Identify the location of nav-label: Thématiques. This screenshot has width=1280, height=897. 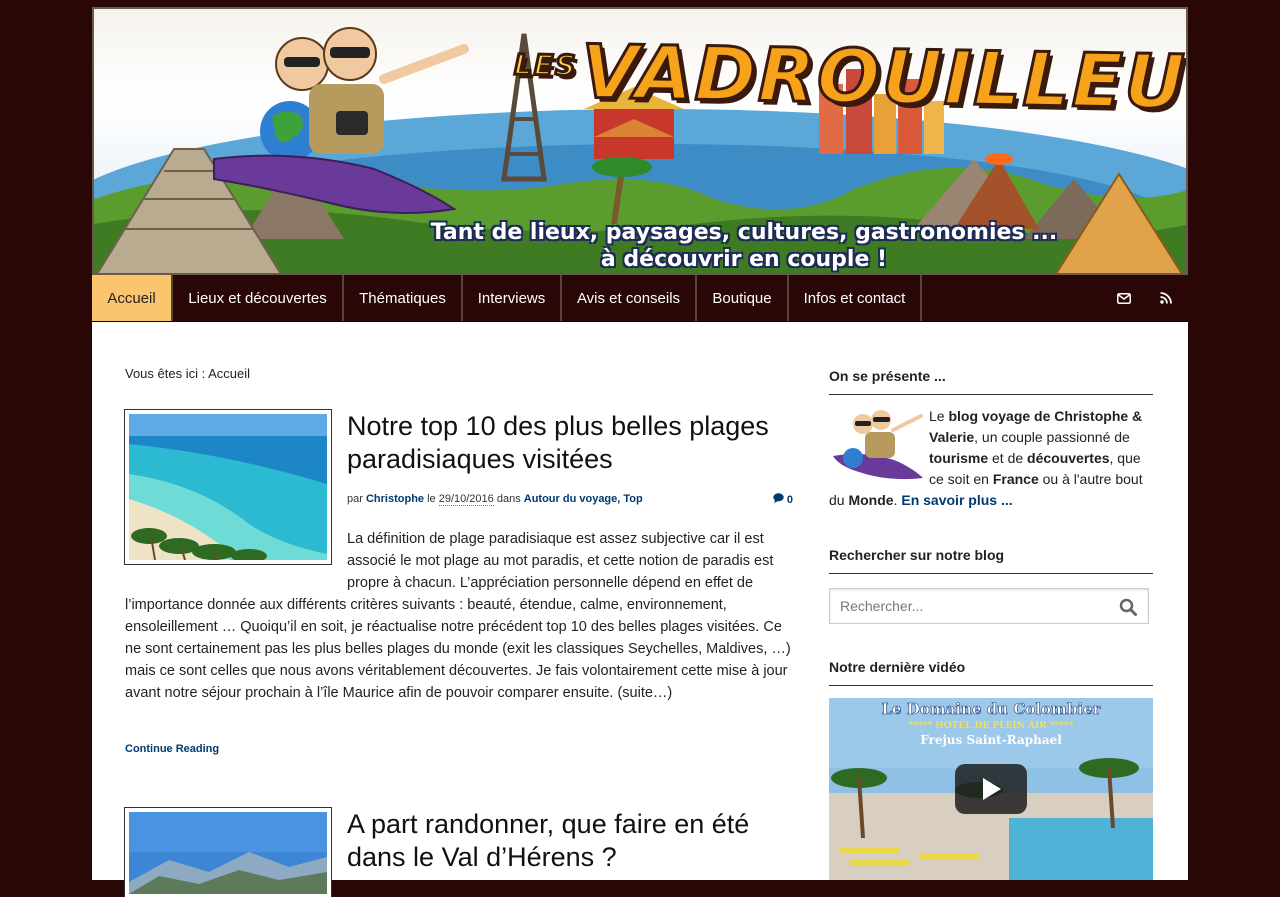
(402, 298).